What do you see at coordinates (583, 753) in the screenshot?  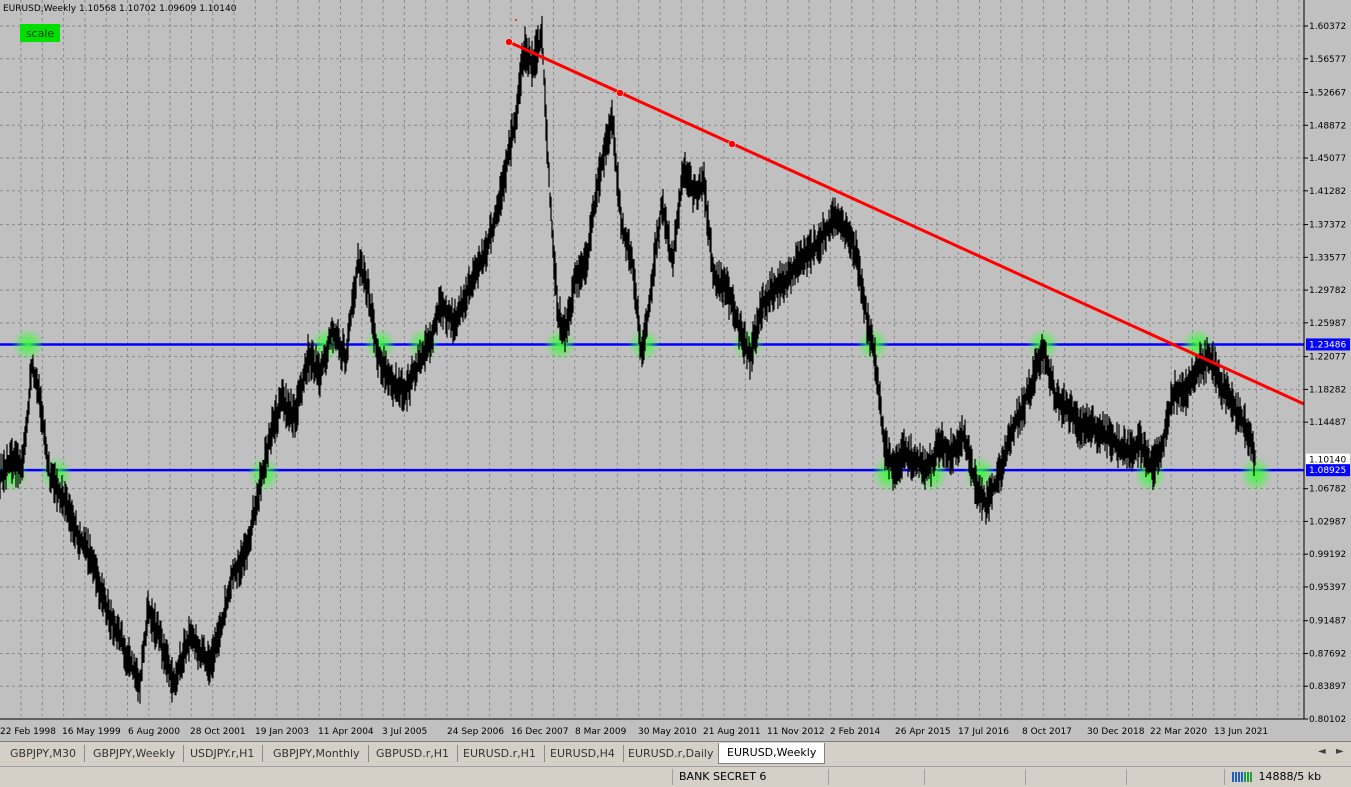 I see `tab-eurusd-h4: EURUSD,H4` at bounding box center [583, 753].